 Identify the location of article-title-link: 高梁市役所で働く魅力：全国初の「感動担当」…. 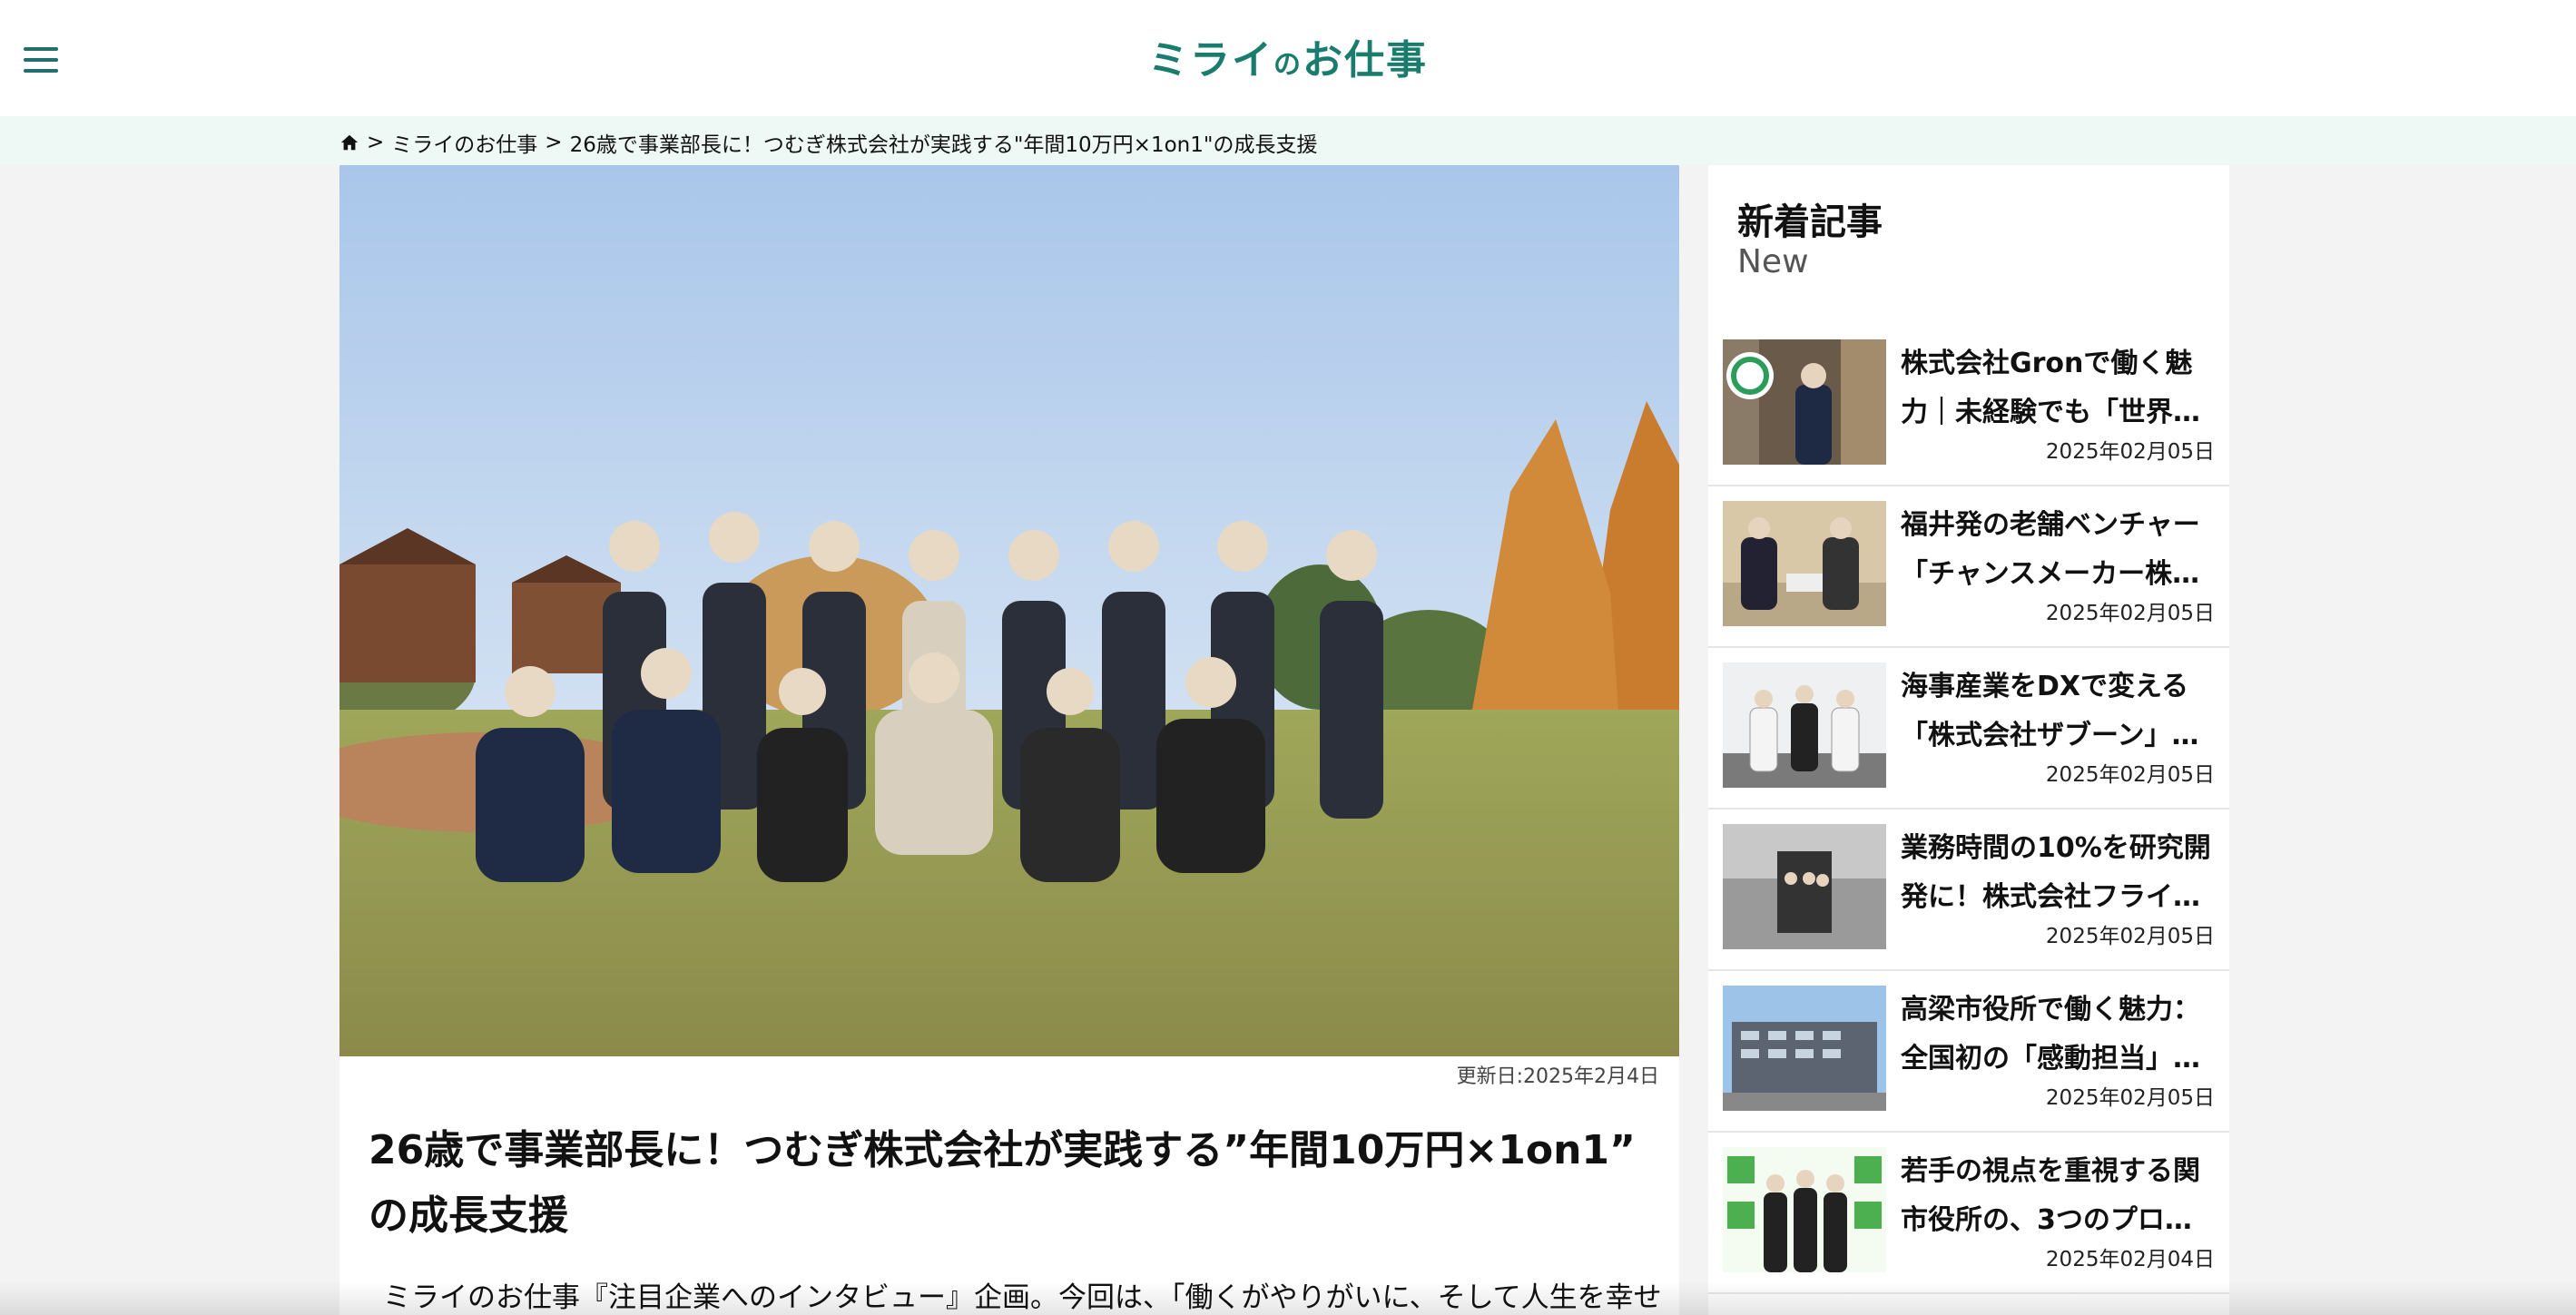
(2059, 1035).